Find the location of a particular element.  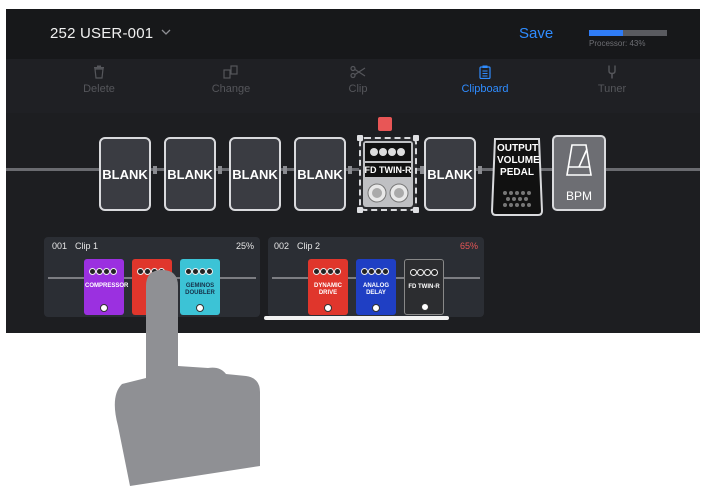

change-tool-label: Change is located at coordinates (231, 89).